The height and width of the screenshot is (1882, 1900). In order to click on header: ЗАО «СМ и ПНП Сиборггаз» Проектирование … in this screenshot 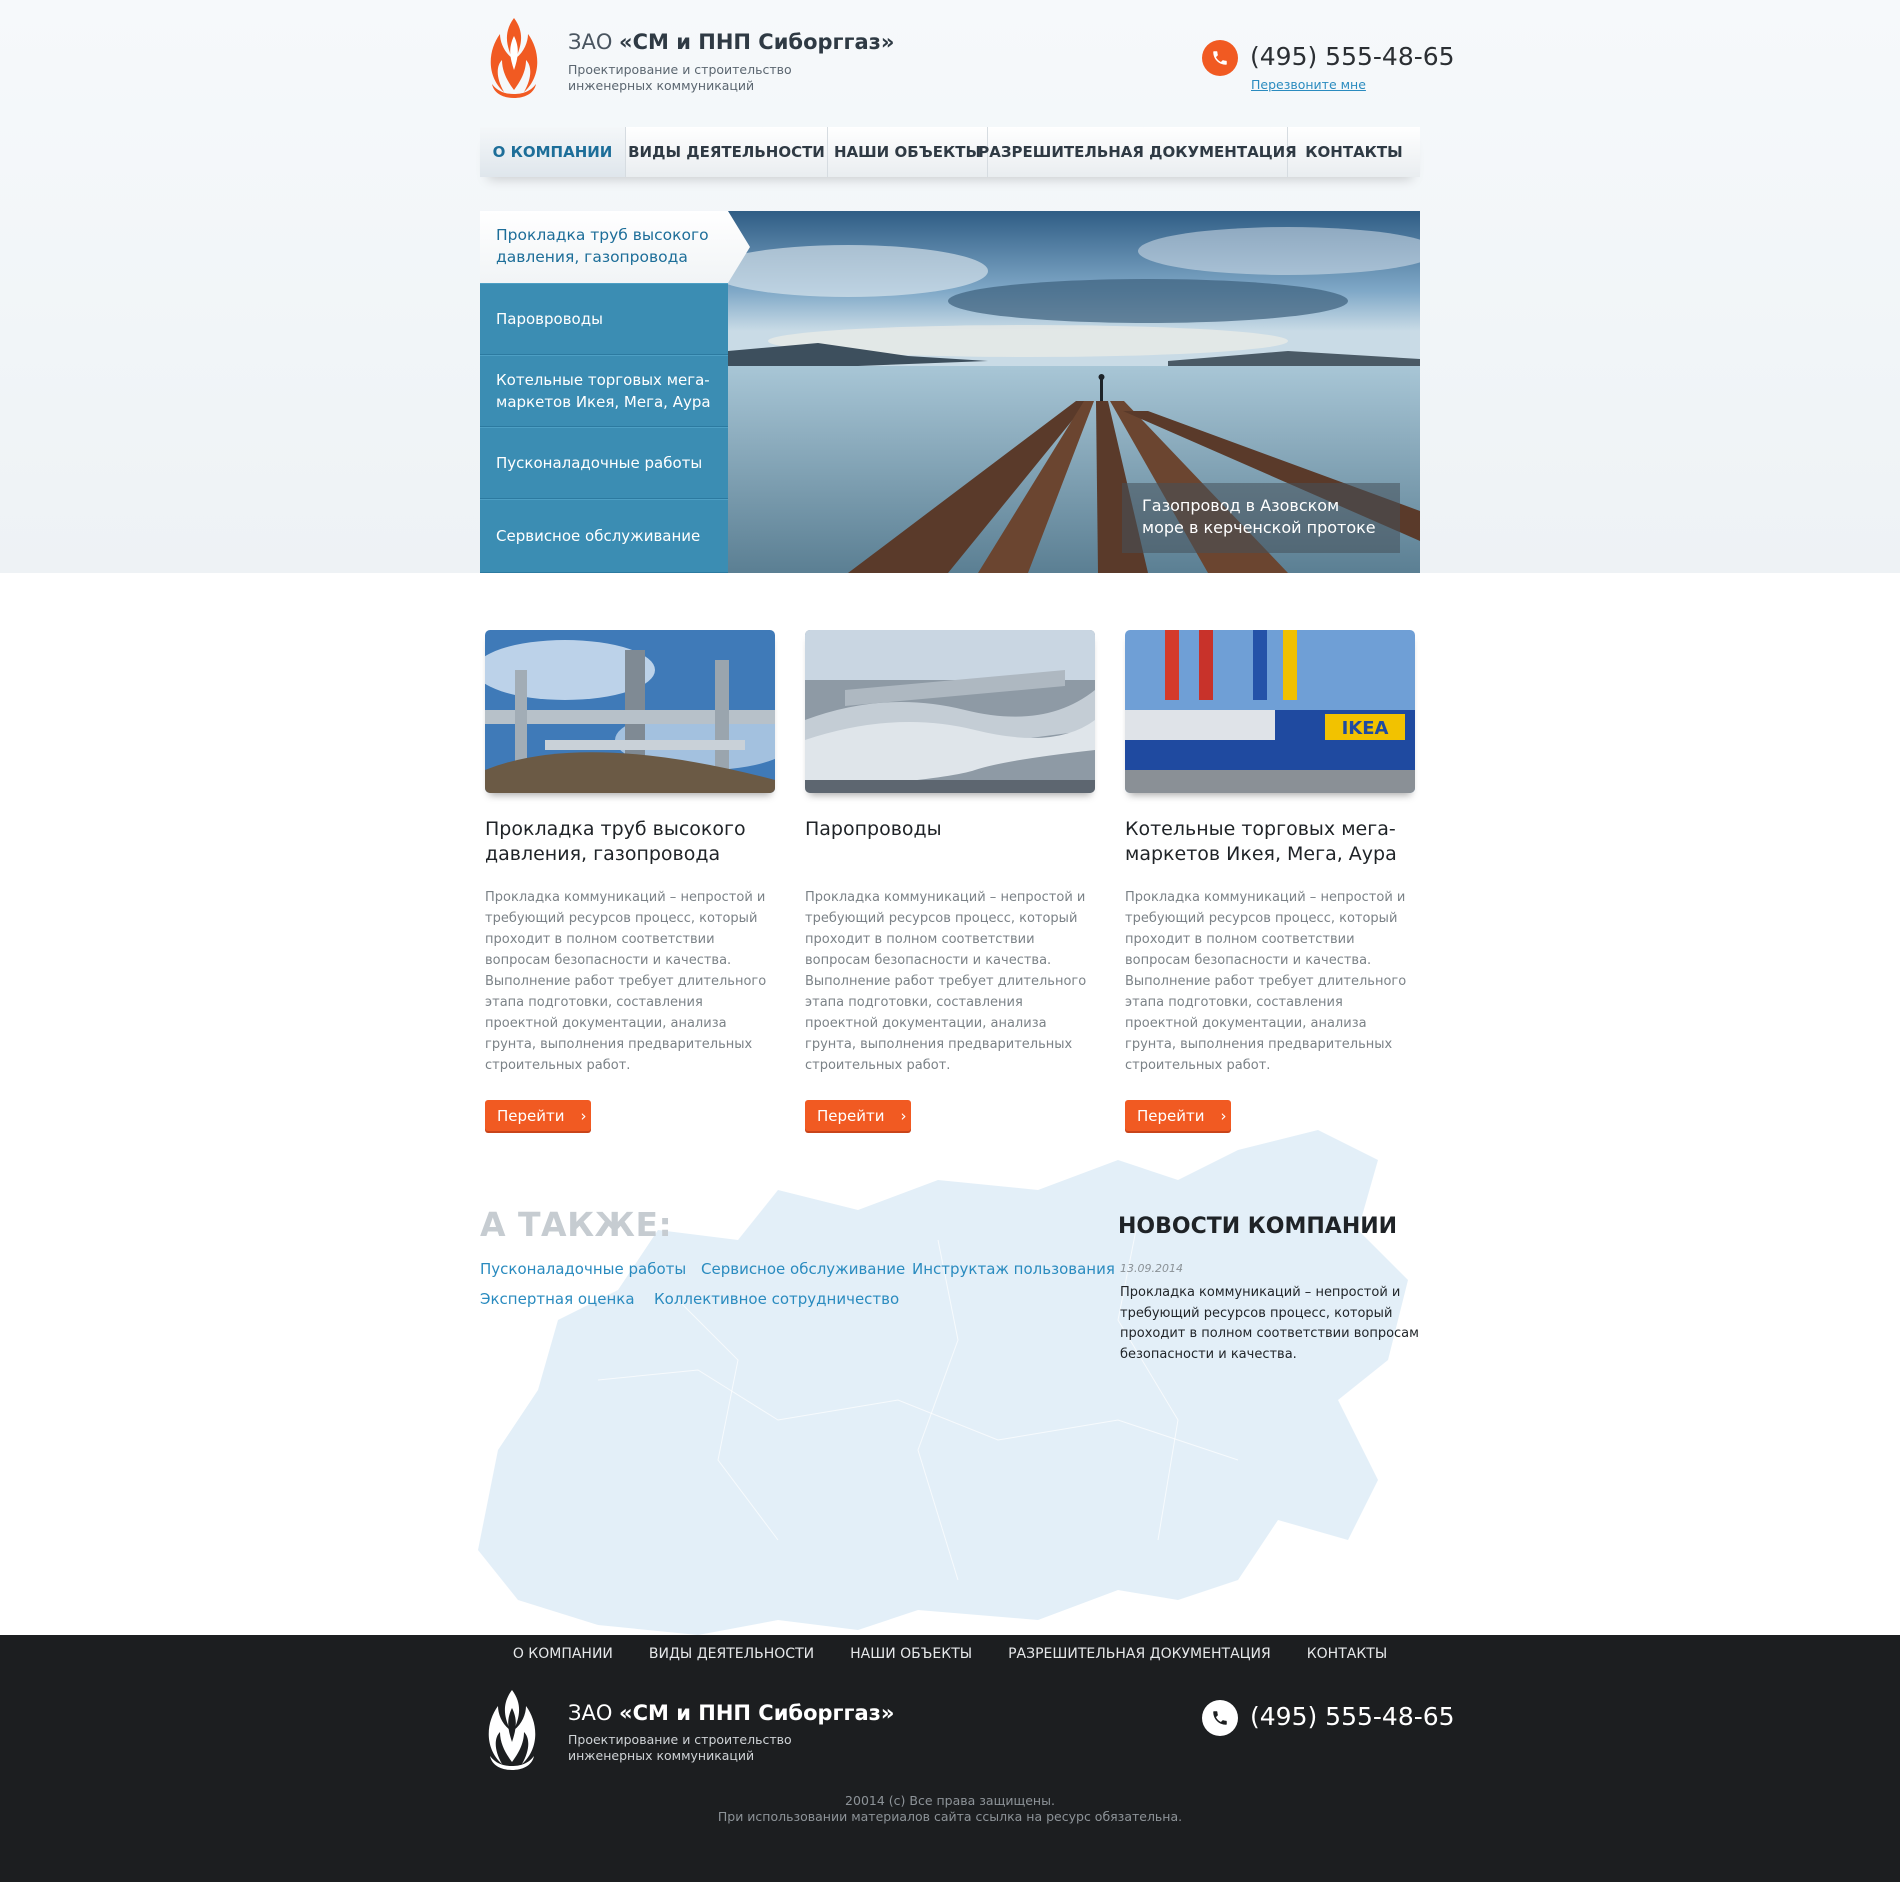, I will do `click(967, 64)`.